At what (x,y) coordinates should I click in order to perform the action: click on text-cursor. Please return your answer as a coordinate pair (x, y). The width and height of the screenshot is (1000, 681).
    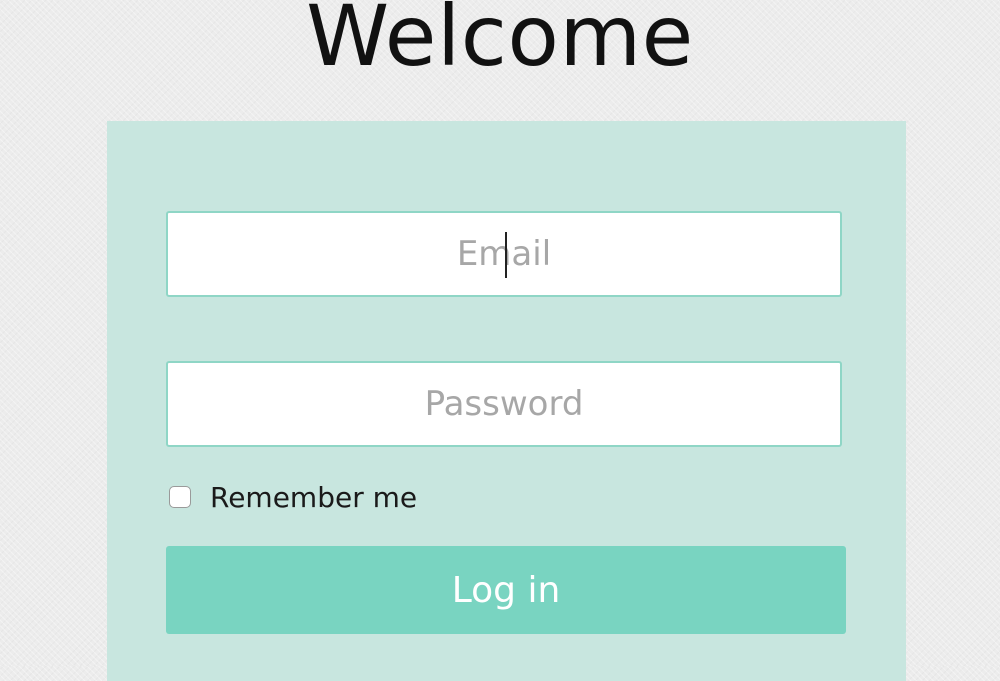
    Looking at the image, I should click on (506, 255).